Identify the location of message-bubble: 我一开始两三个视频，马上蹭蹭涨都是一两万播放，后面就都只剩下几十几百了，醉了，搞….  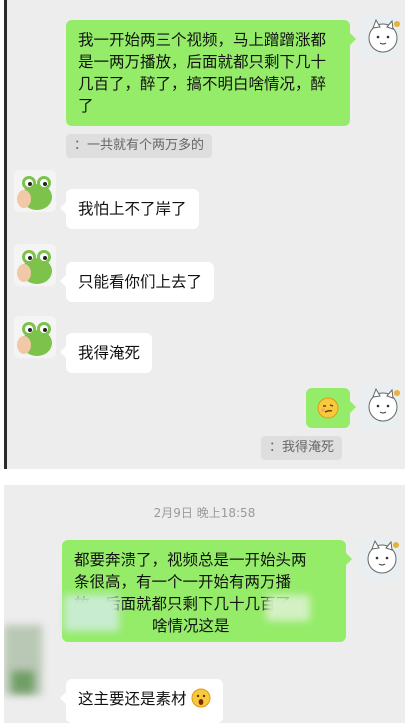
(211, 73).